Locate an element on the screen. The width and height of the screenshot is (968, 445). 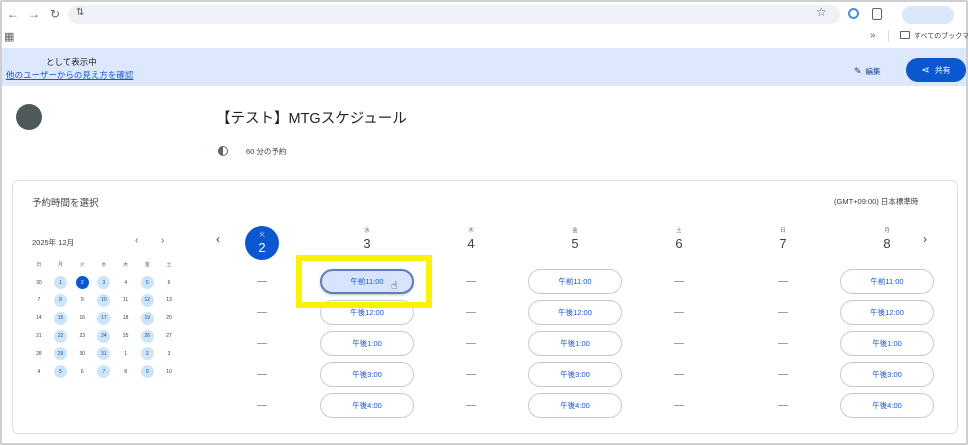
mini-calendar-cell: 27 is located at coordinates (169, 336).